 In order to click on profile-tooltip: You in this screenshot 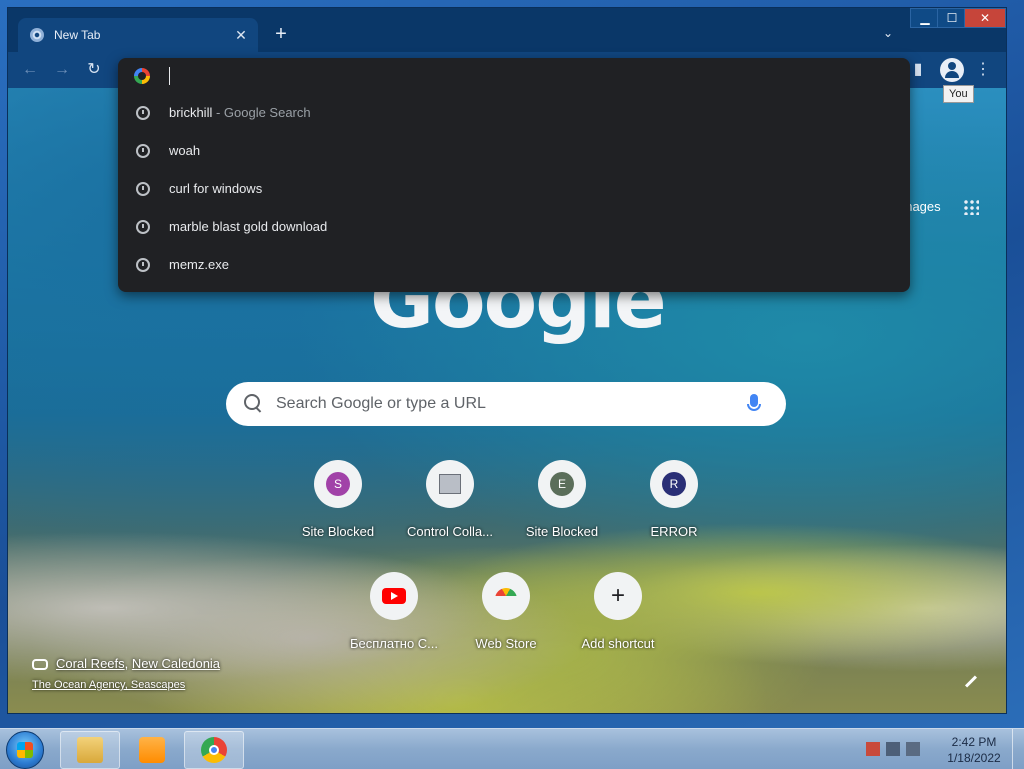, I will do `click(958, 94)`.